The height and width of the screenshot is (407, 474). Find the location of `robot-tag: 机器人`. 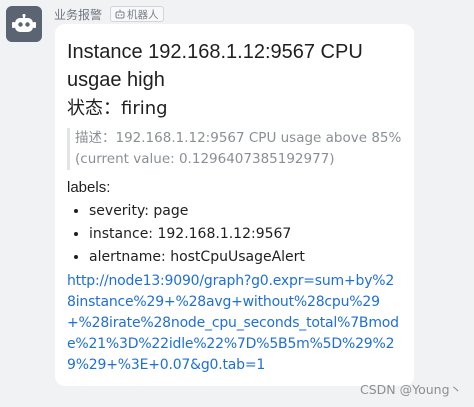

robot-tag: 机器人 is located at coordinates (137, 14).